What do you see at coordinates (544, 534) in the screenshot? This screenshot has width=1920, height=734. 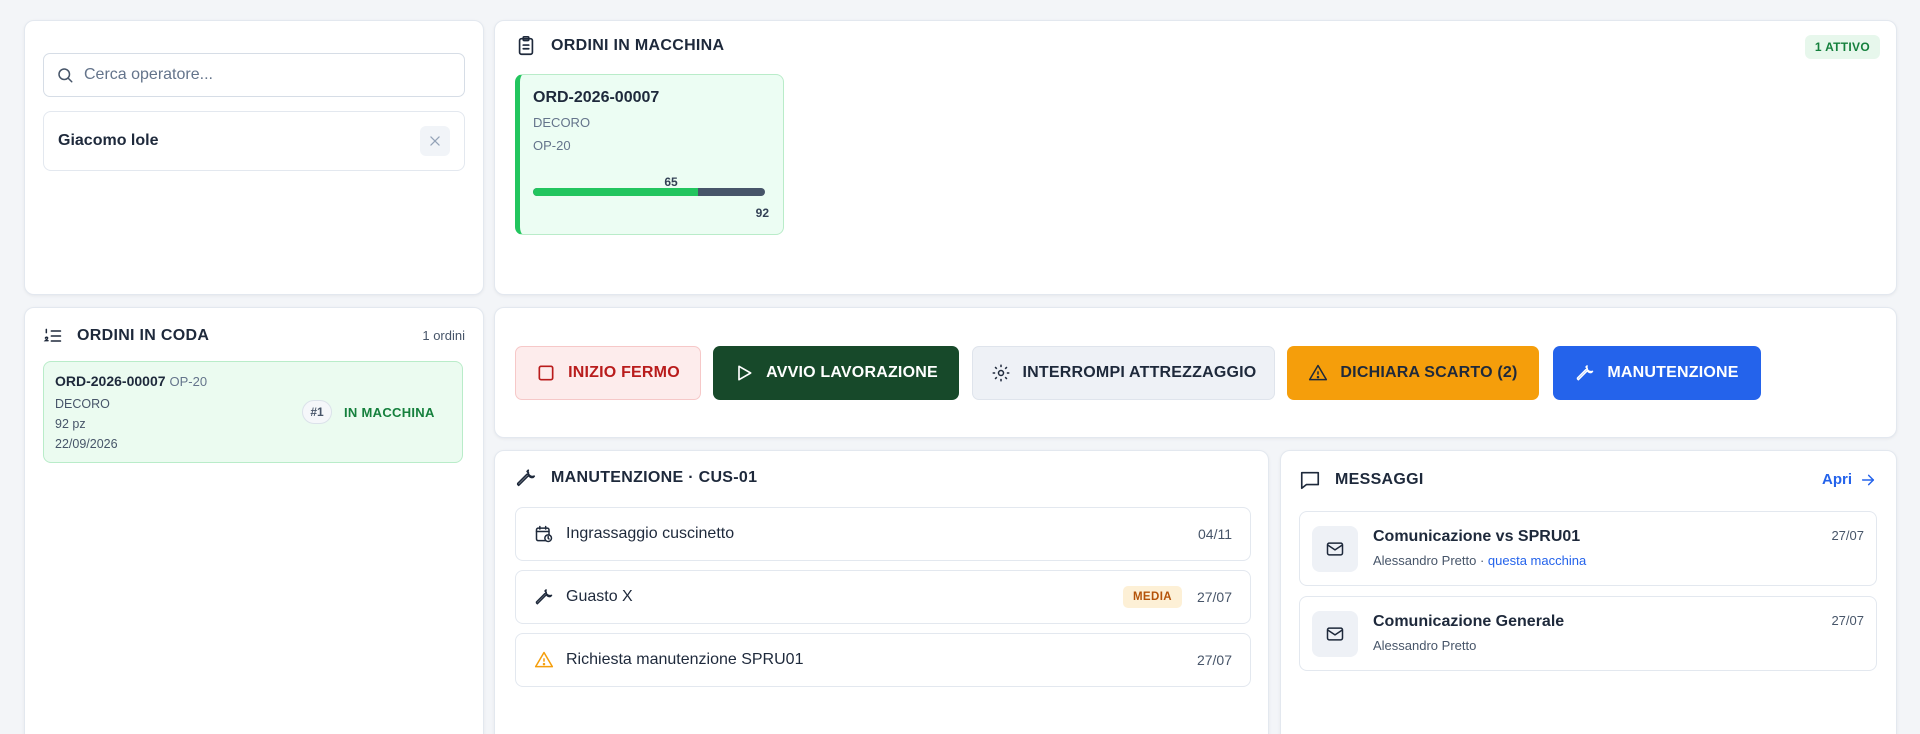 I see `calendar-clock-icon` at bounding box center [544, 534].